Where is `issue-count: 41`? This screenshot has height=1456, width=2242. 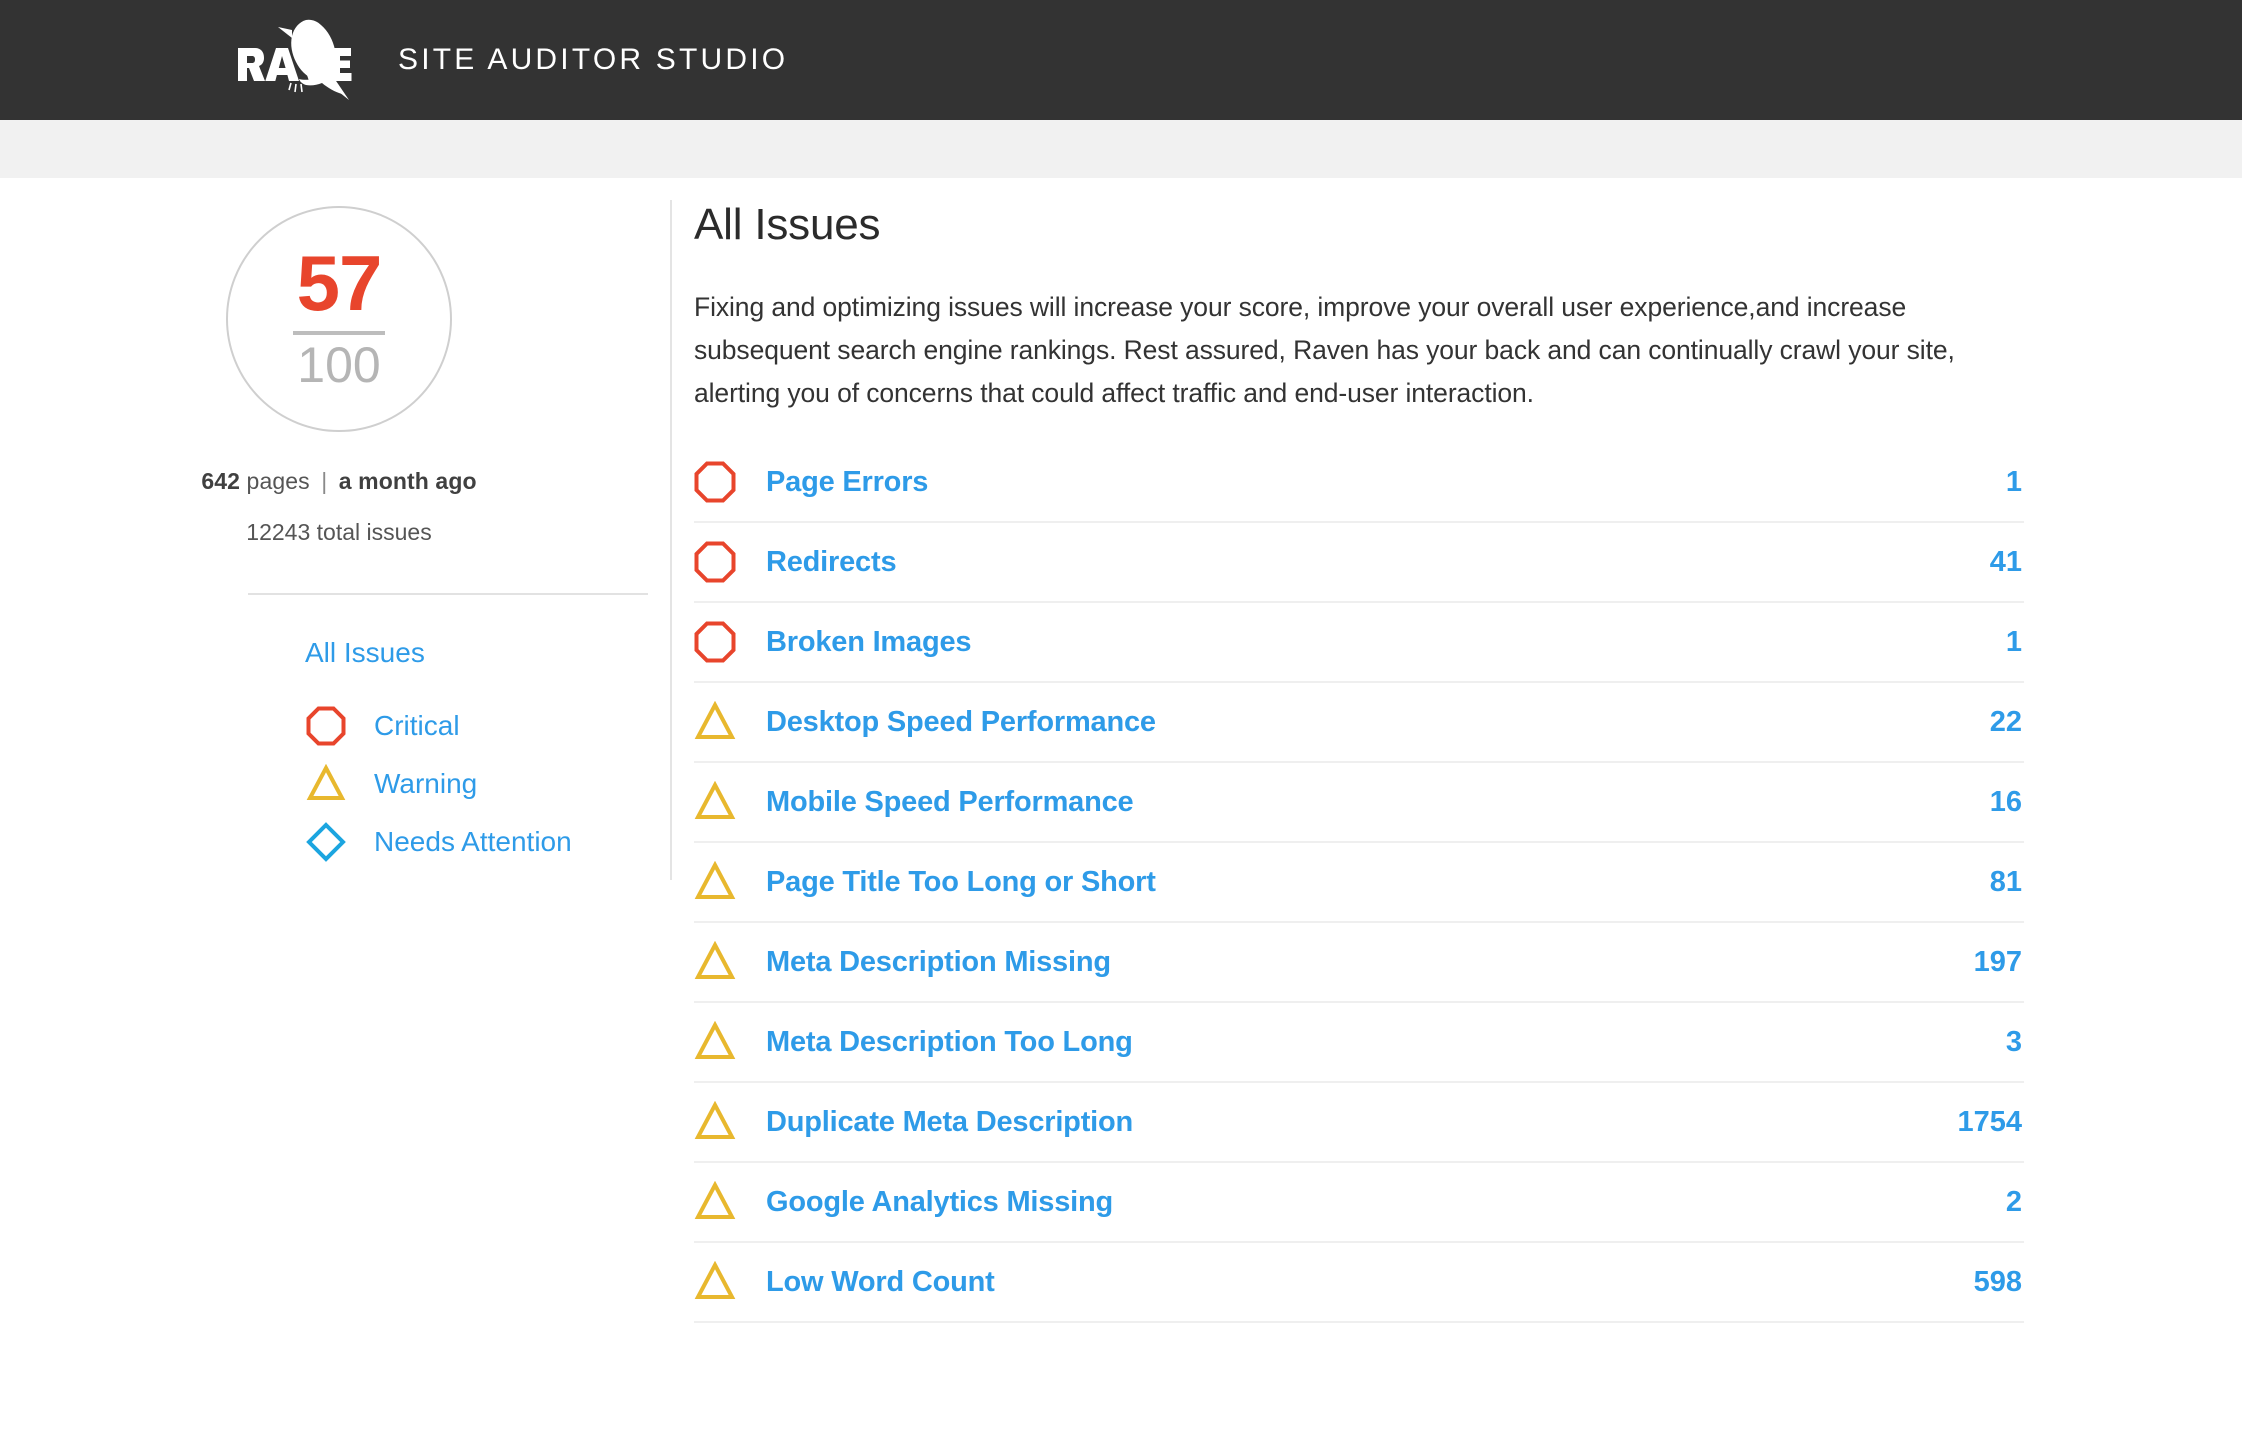 issue-count: 41 is located at coordinates (2005, 561).